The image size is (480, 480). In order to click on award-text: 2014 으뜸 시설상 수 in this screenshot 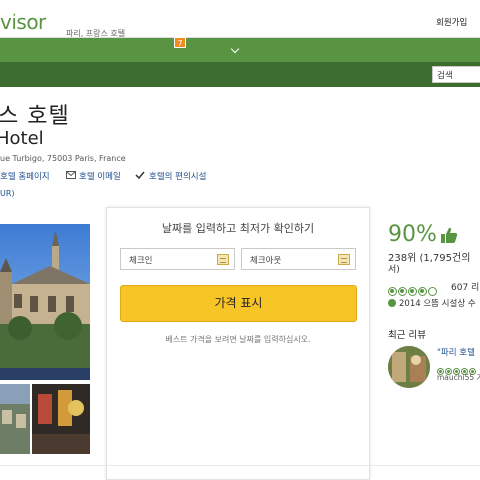, I will do `click(437, 303)`.